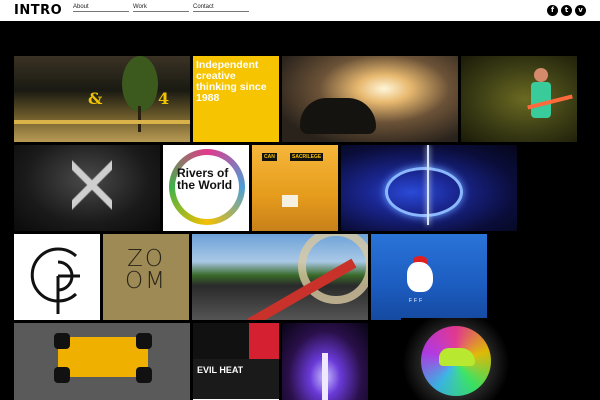  I want to click on gp-logo-icon, so click(55, 280).